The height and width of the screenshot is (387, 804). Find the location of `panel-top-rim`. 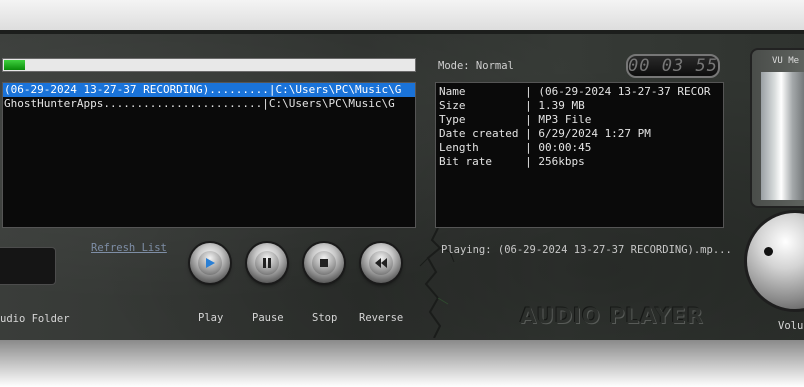

panel-top-rim is located at coordinates (402, 32).